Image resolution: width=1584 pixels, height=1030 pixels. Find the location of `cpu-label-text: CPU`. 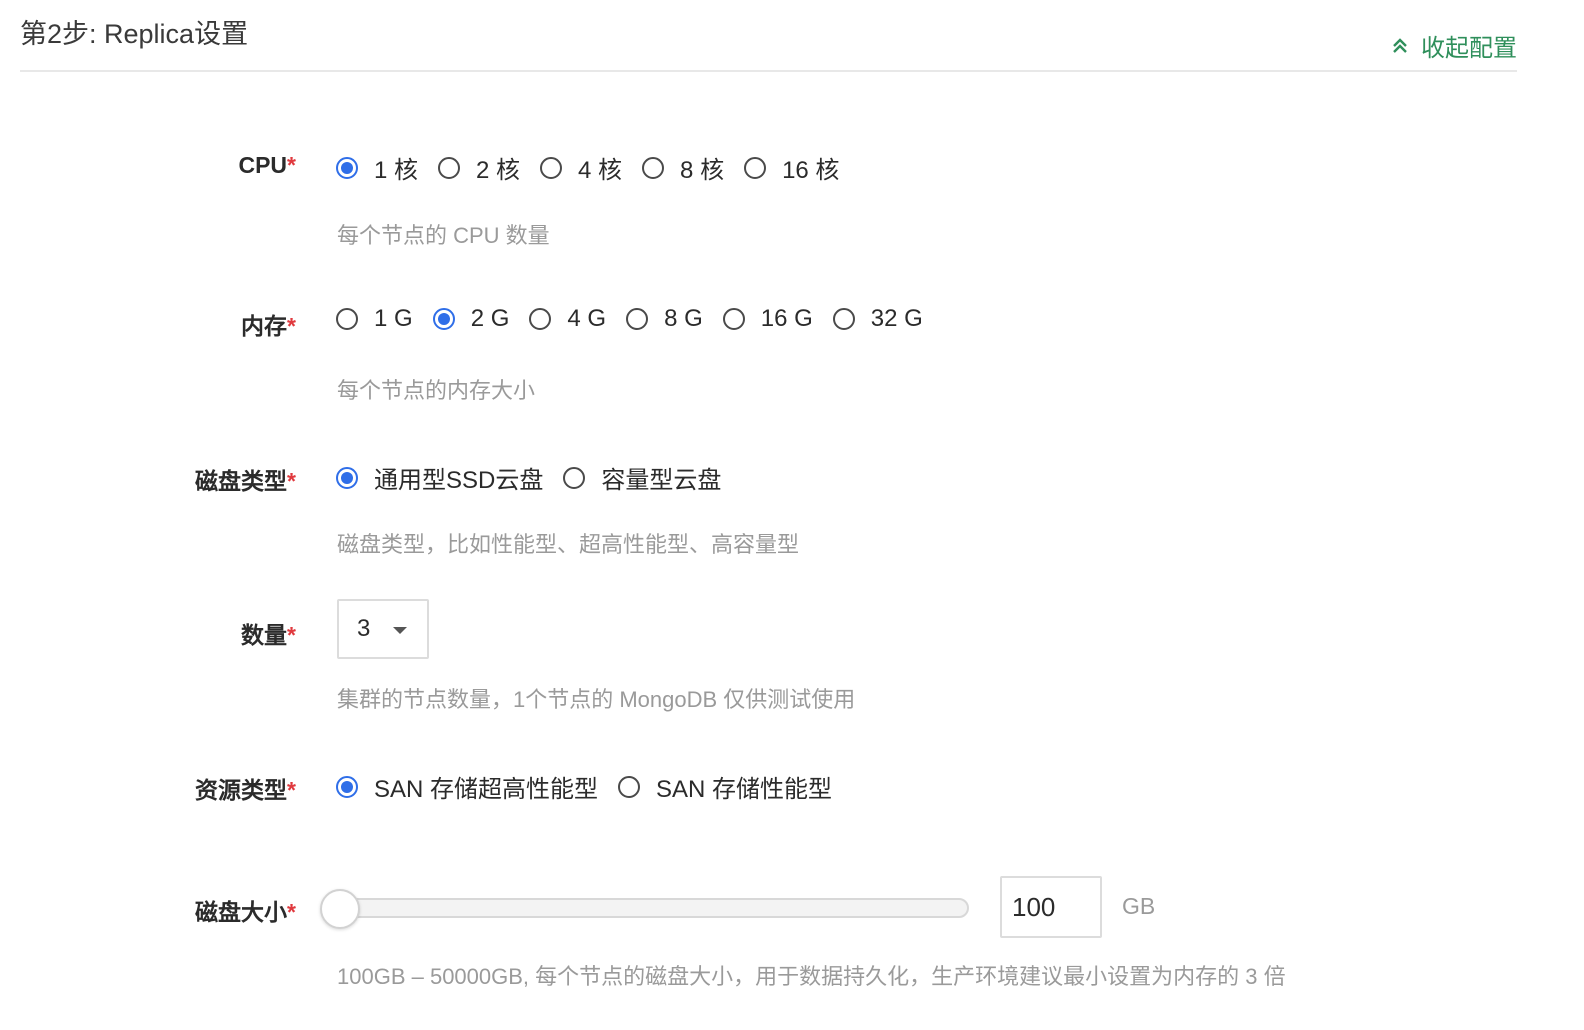

cpu-label-text: CPU is located at coordinates (263, 165).